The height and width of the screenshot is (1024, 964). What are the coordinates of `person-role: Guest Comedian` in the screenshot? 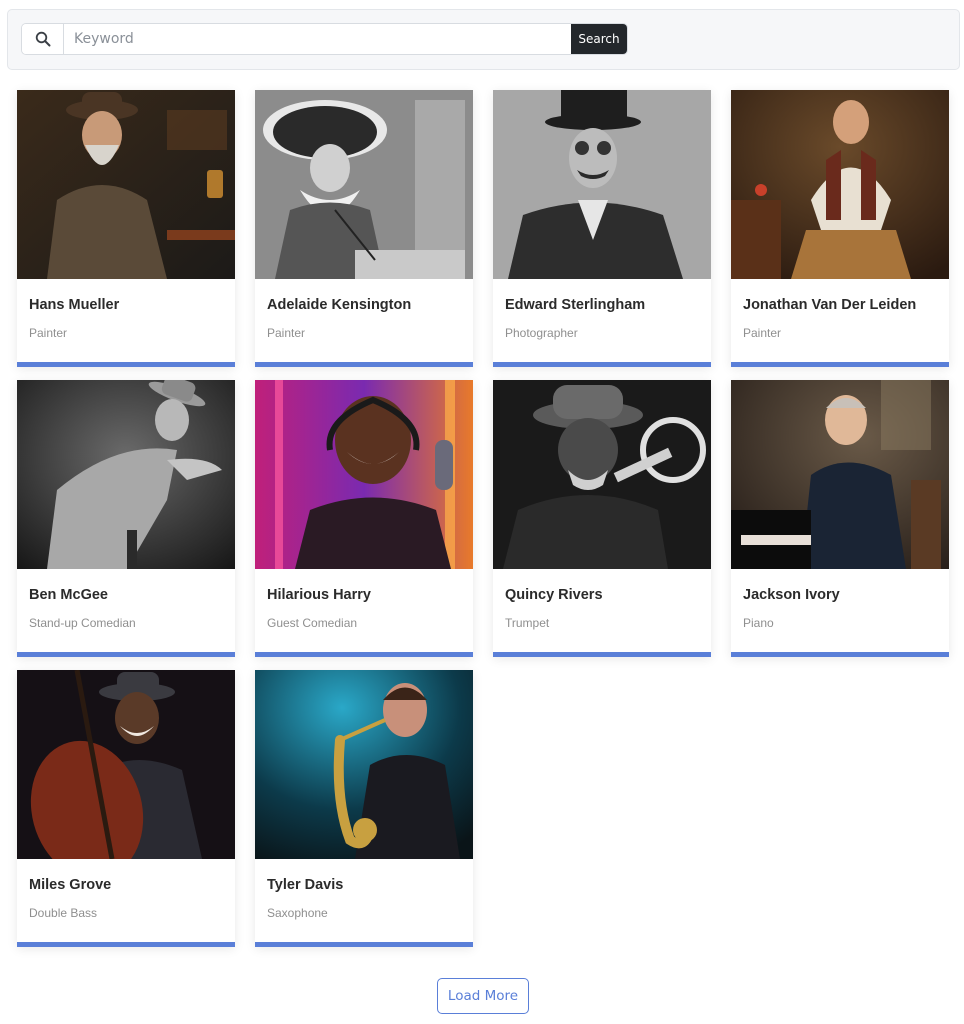 It's located at (312, 623).